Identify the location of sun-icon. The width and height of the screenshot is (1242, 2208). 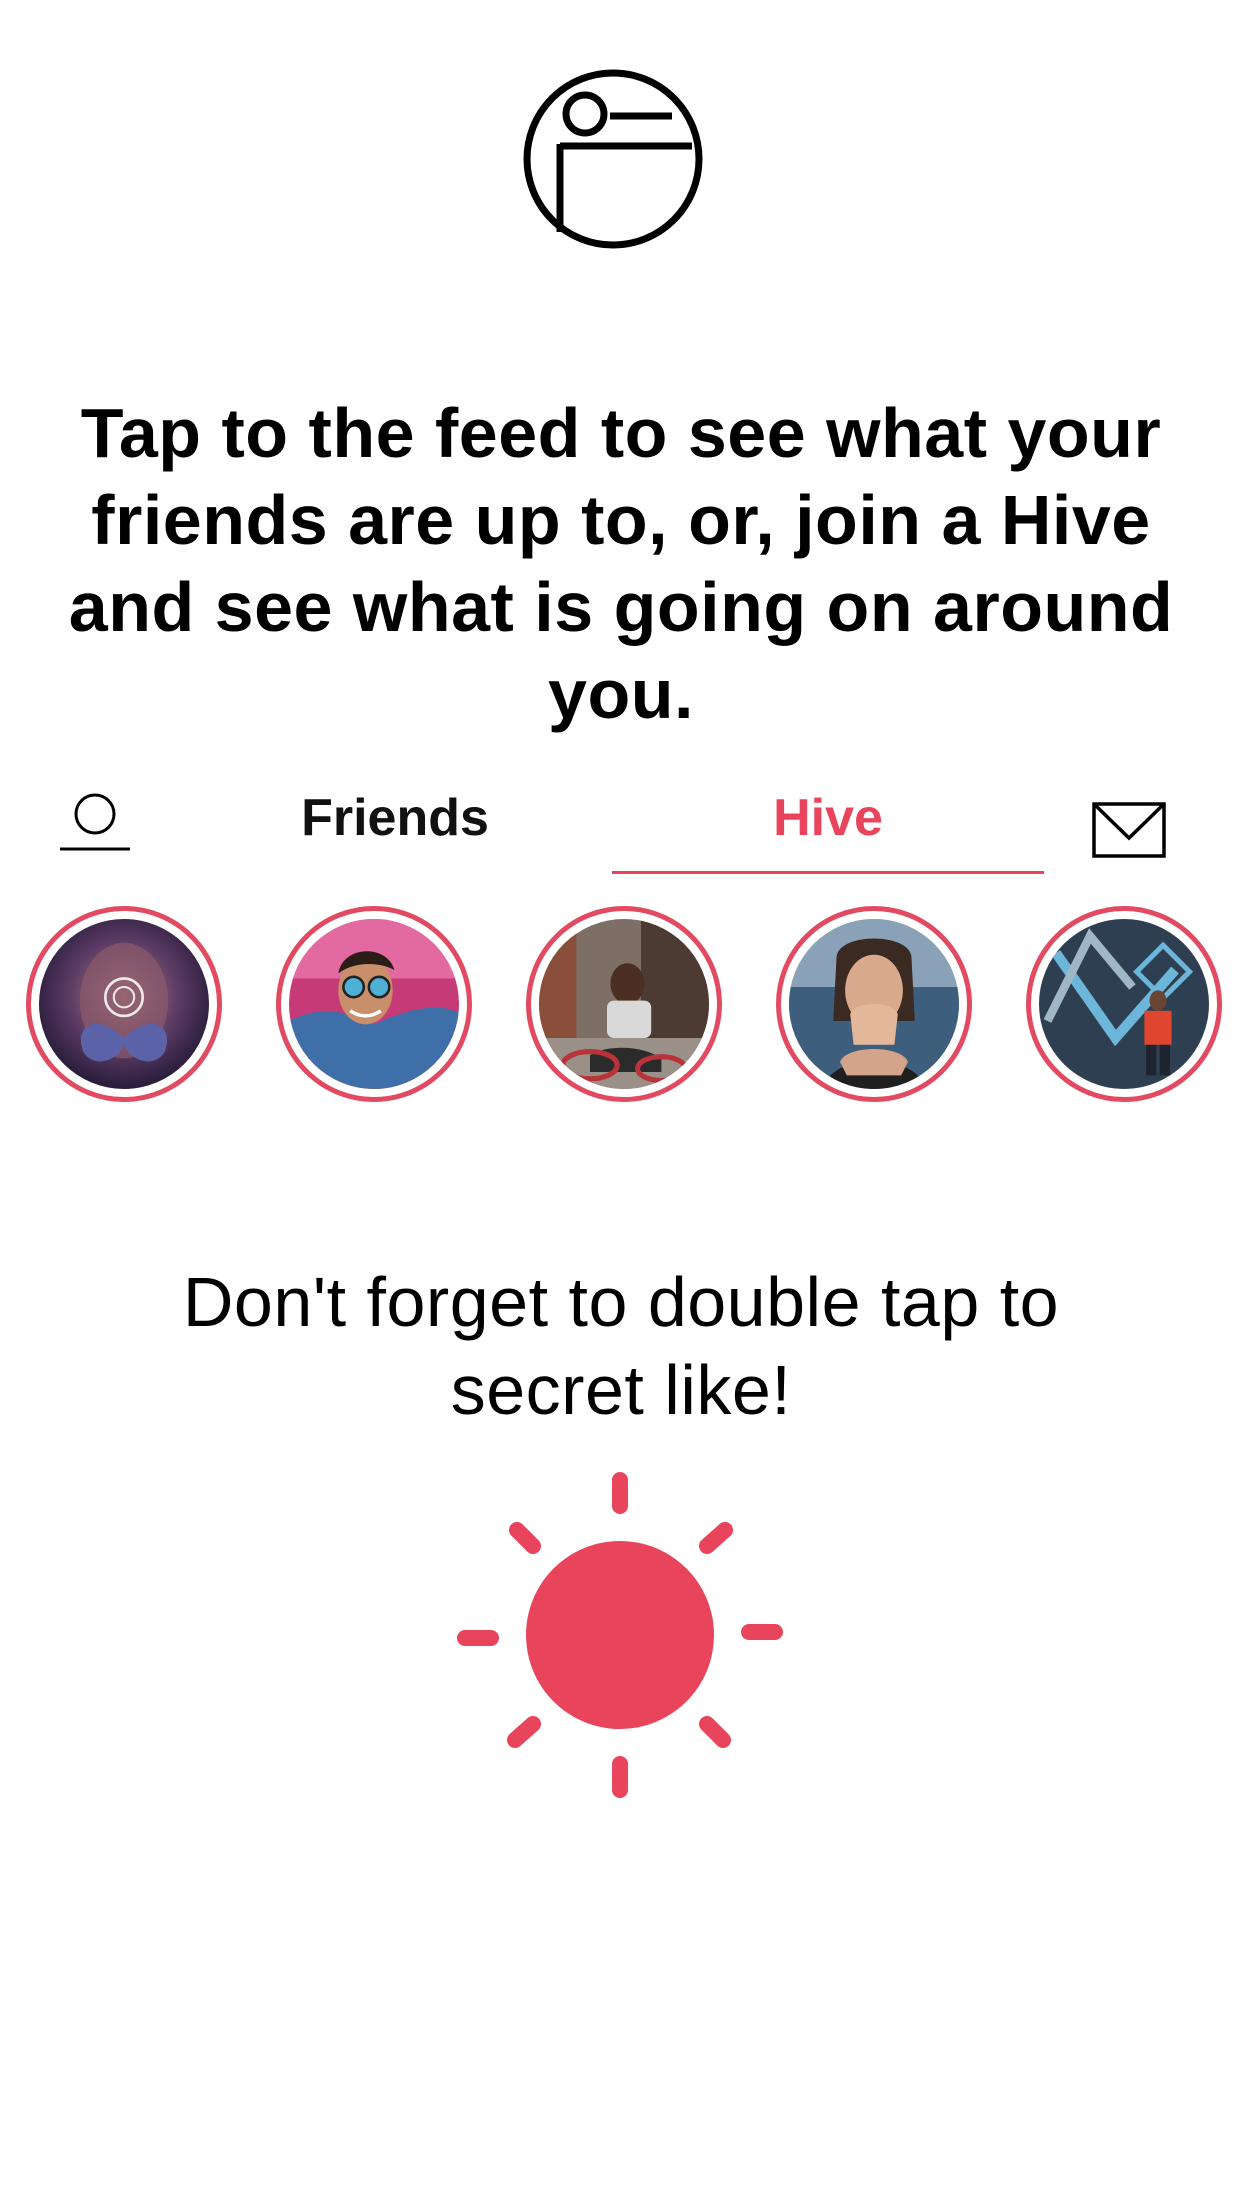
(620, 1635).